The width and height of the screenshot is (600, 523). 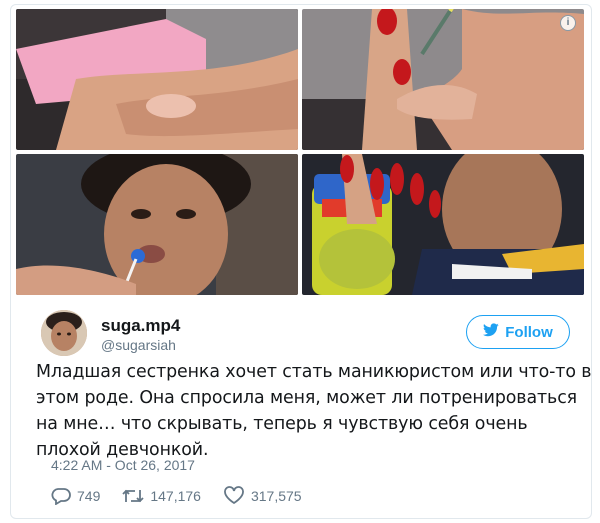 I want to click on follow-button: Follow, so click(x=518, y=332).